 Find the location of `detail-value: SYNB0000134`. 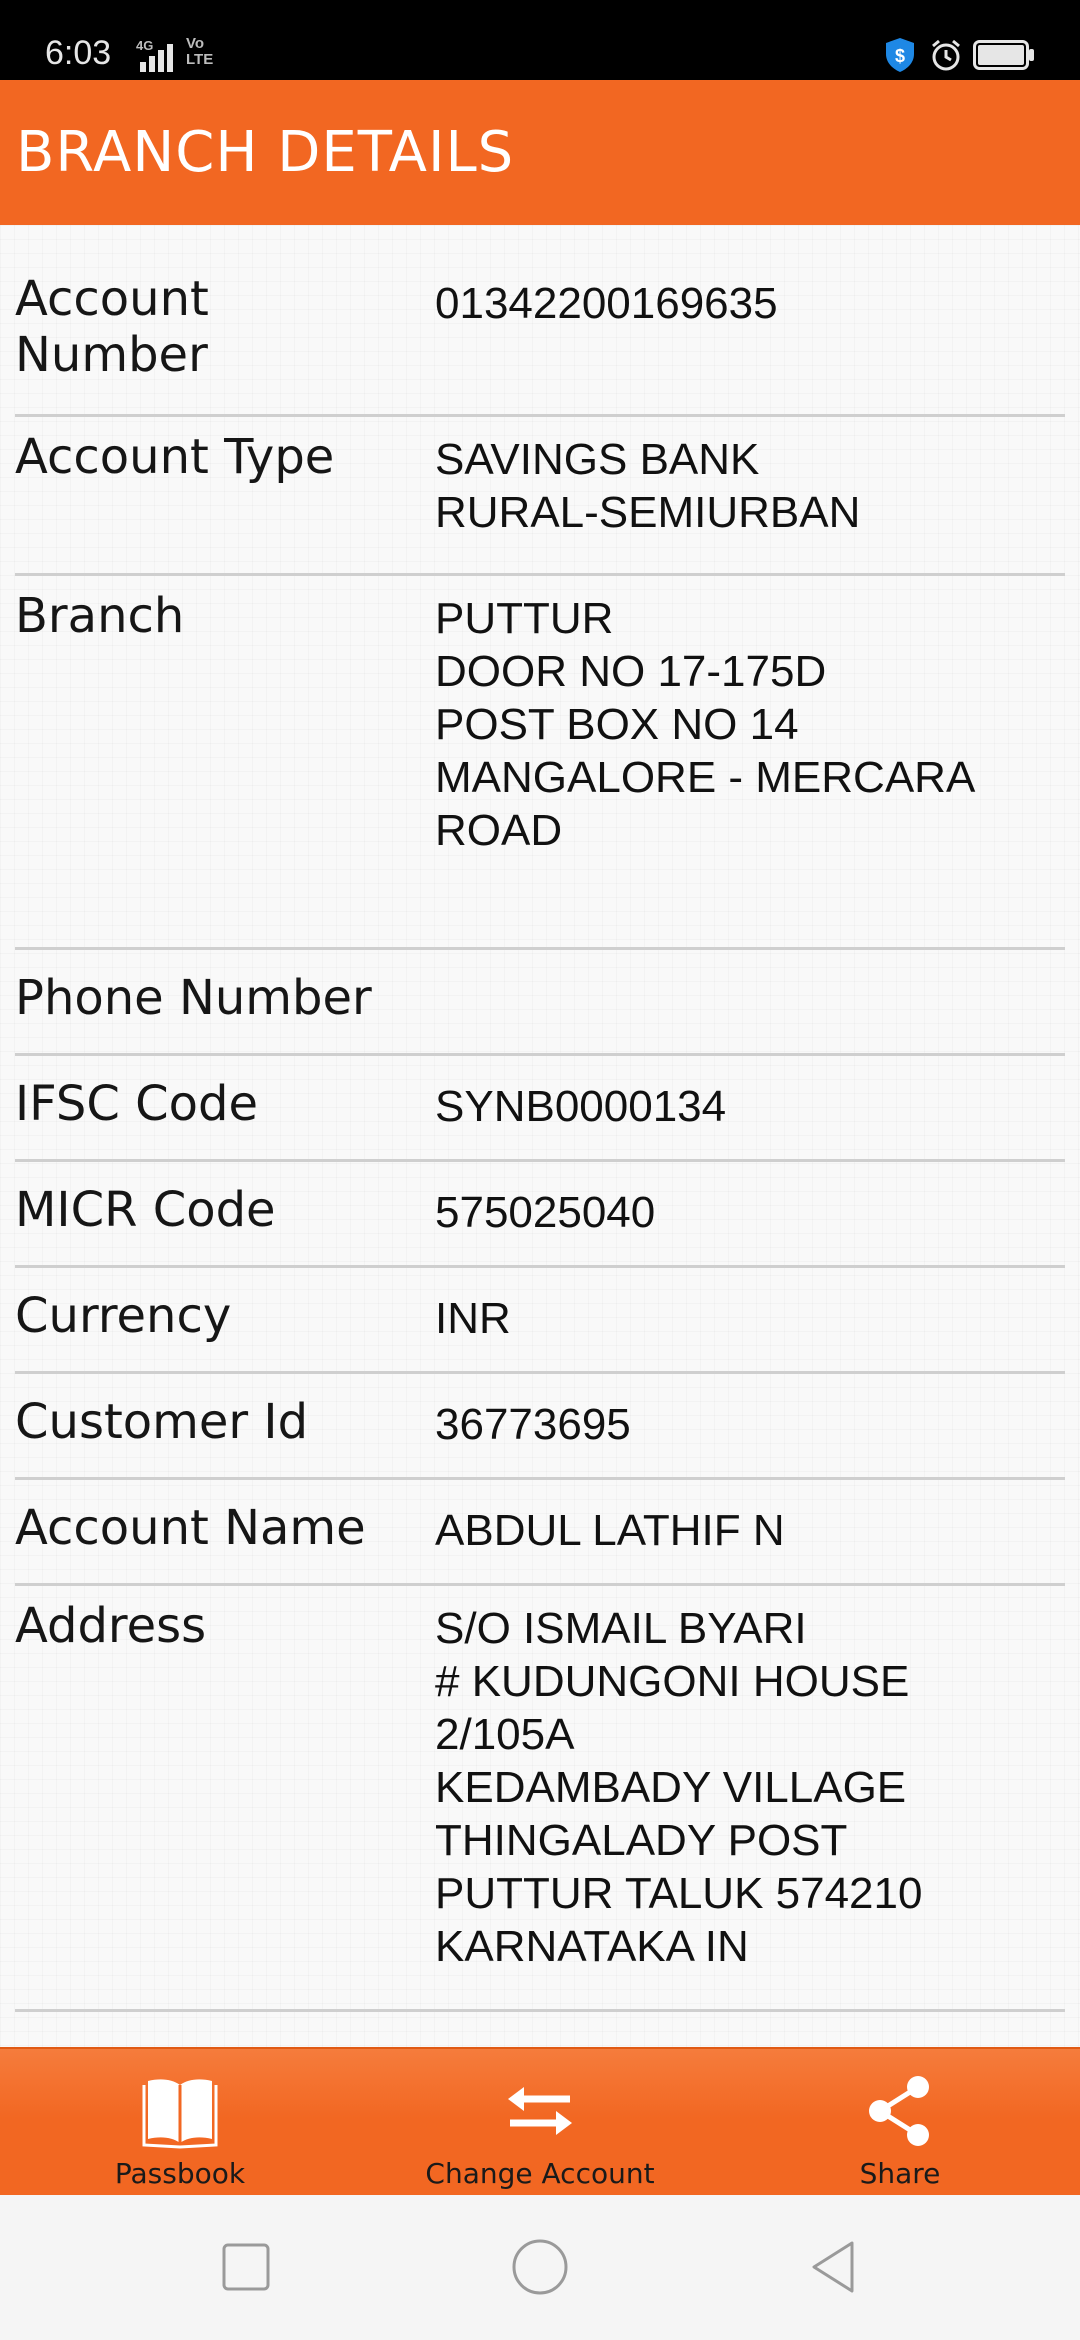

detail-value: SYNB0000134 is located at coordinates (581, 1106).